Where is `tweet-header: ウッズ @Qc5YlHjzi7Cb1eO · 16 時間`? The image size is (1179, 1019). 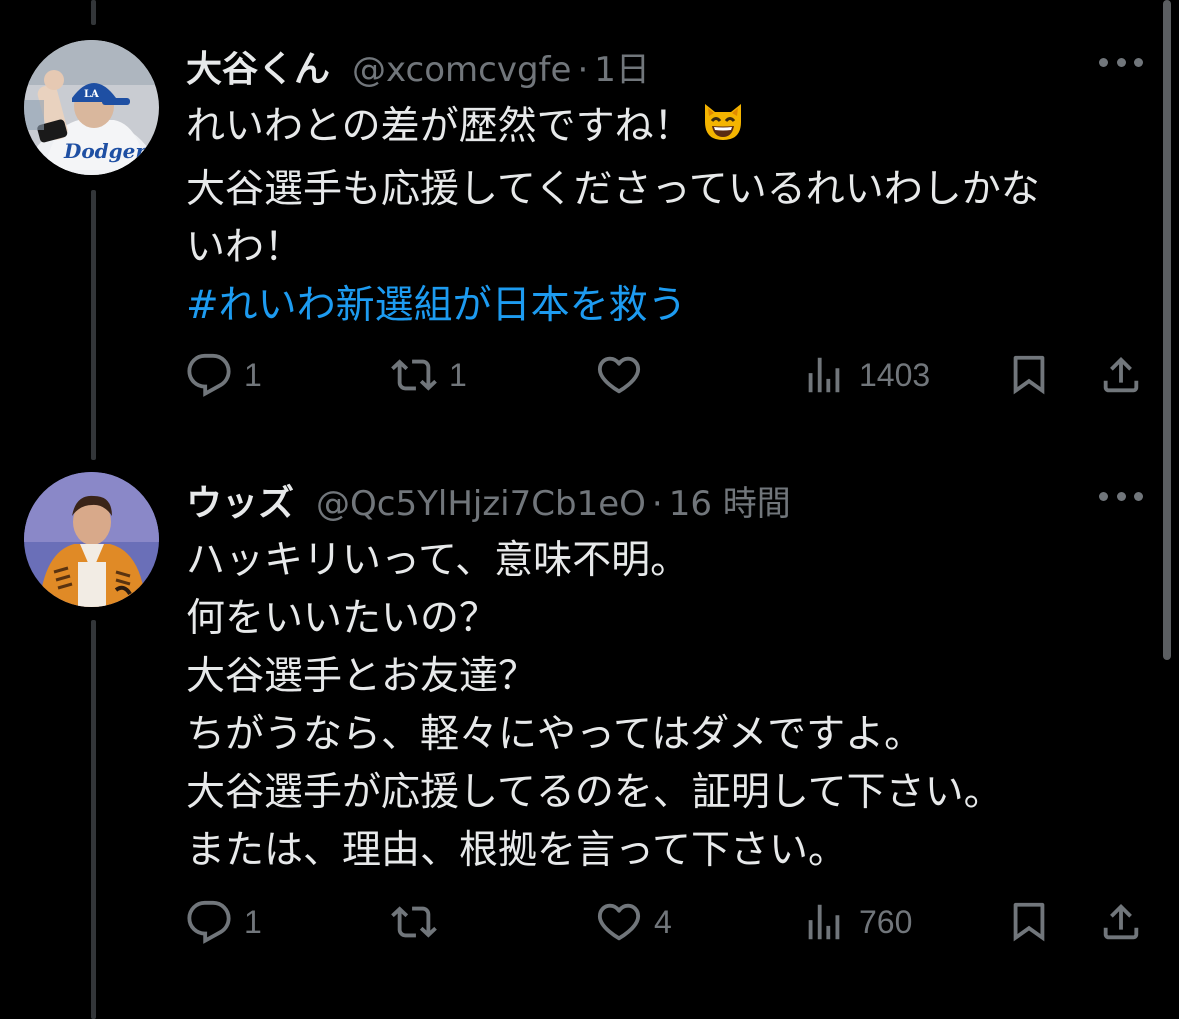
tweet-header: ウッズ @Qc5YlHjzi7Cb1eO · 16 時間 is located at coordinates (488, 499).